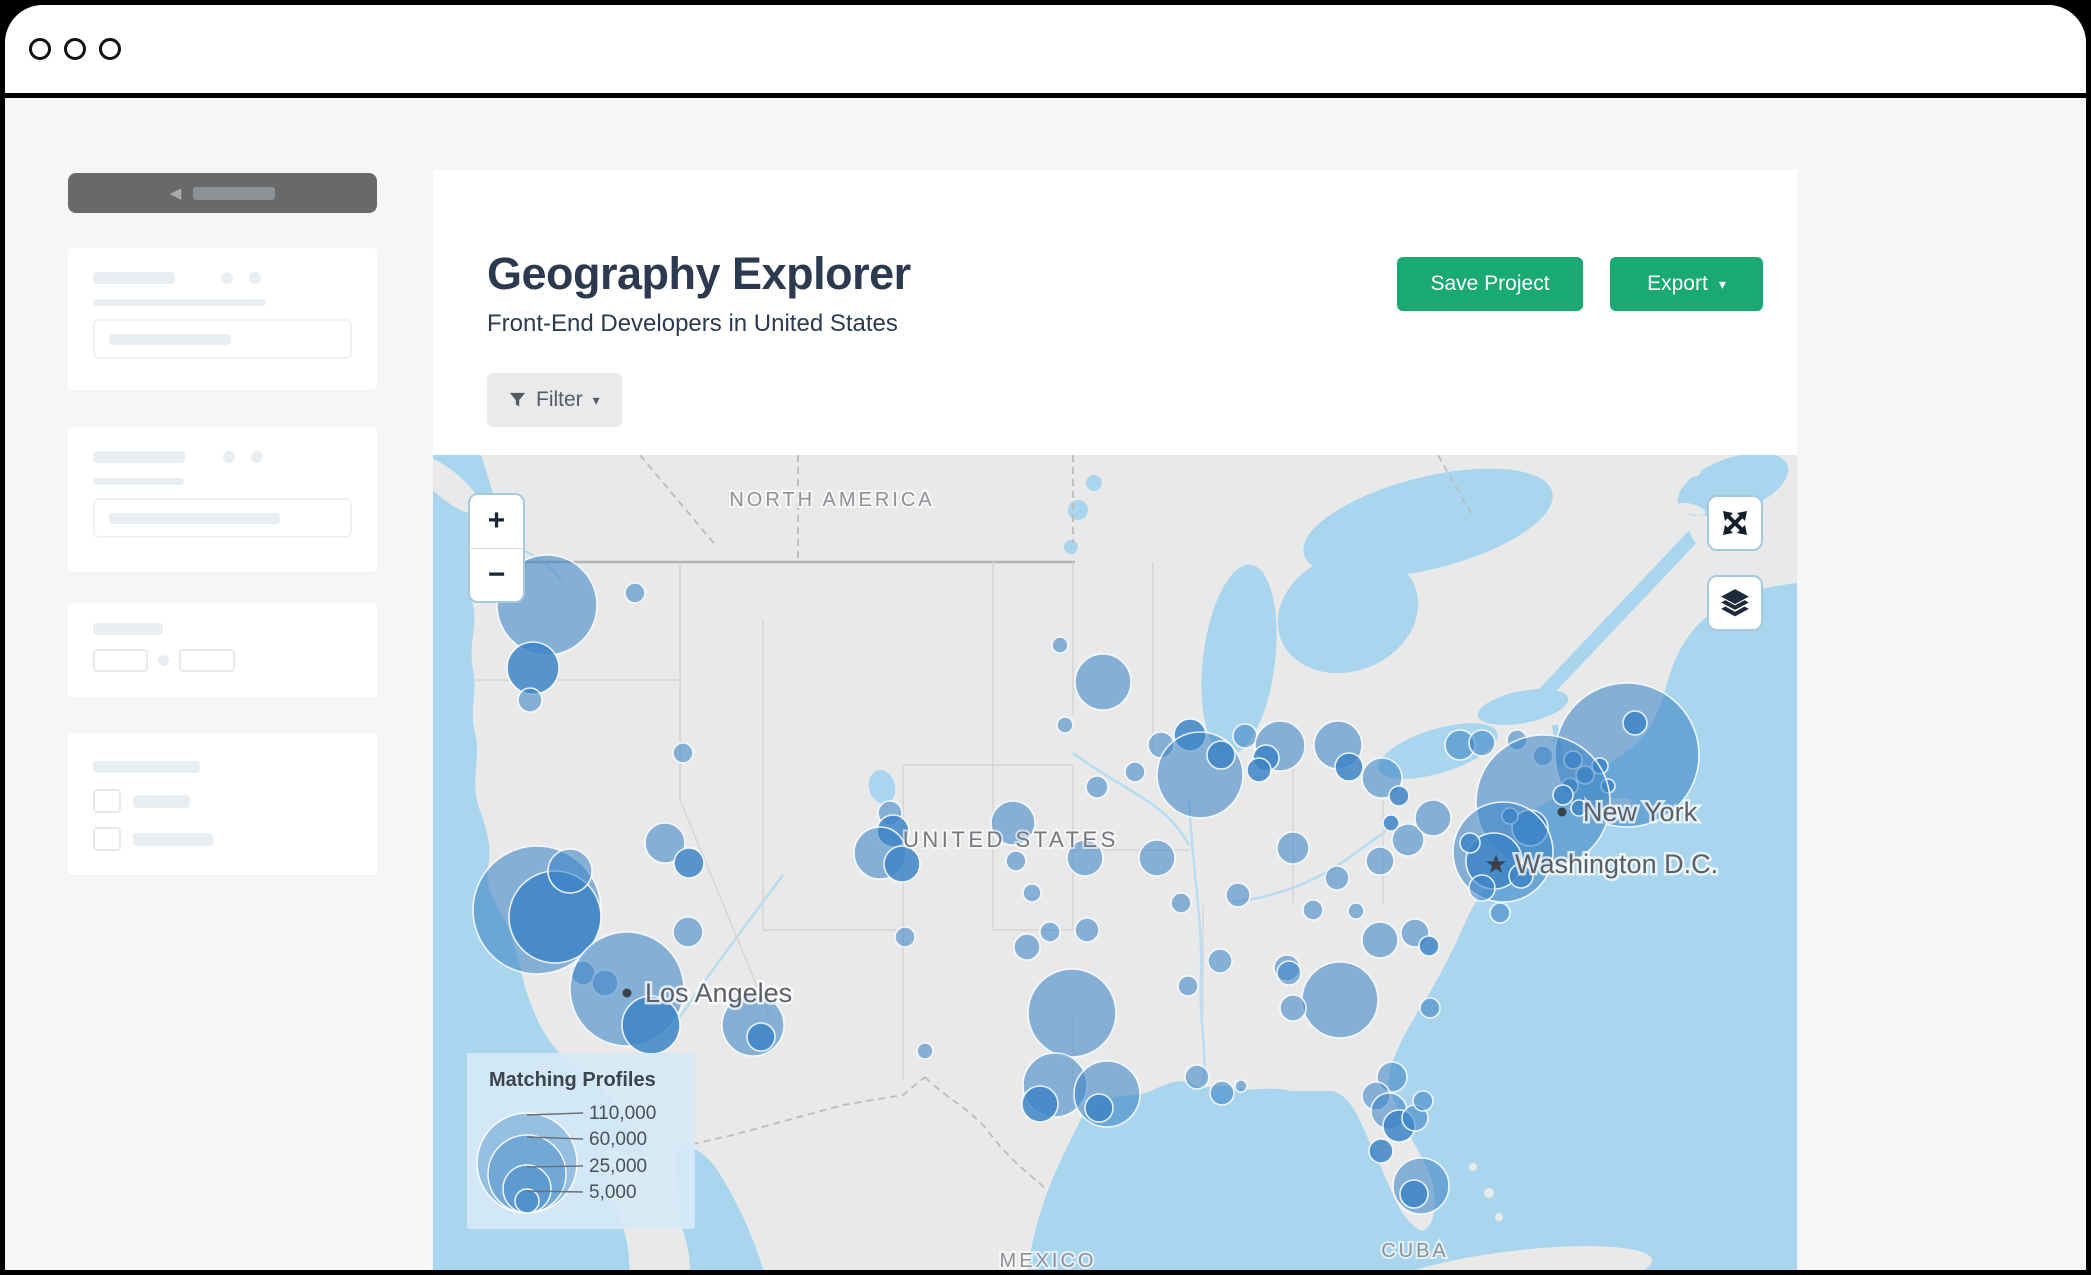  Describe the element at coordinates (1677, 283) in the screenshot. I see `export-label: Export` at that location.